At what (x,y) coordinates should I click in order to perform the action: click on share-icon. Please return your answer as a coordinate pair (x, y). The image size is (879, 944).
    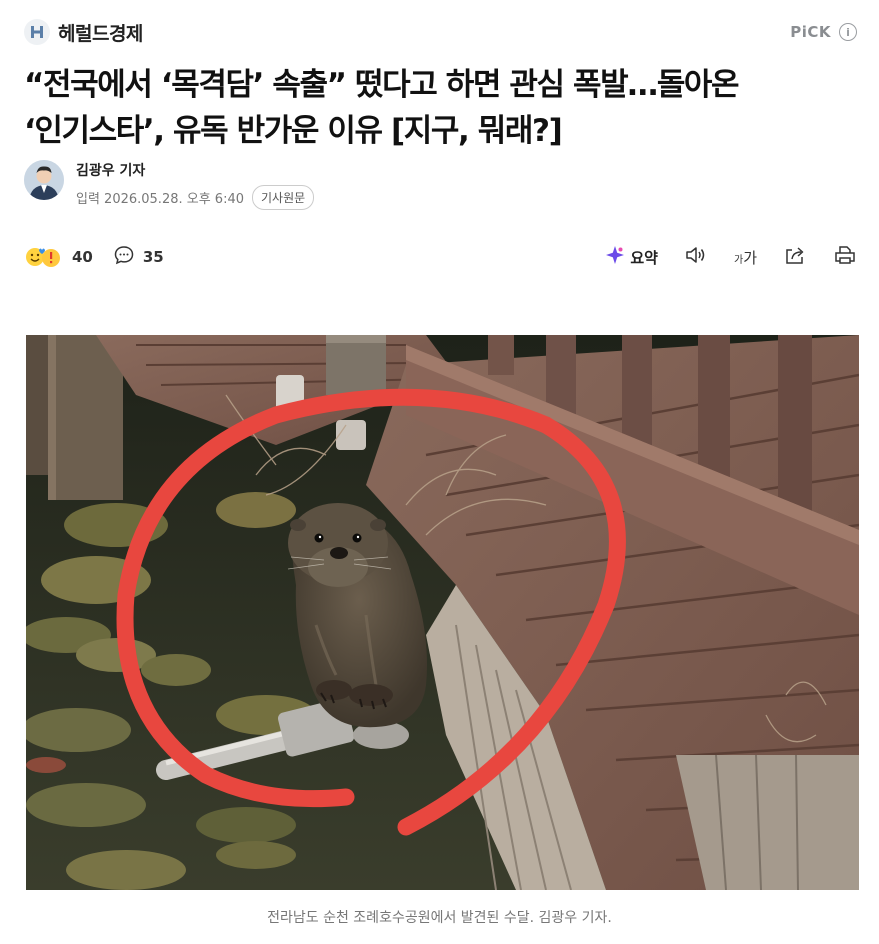
    Looking at the image, I should click on (795, 257).